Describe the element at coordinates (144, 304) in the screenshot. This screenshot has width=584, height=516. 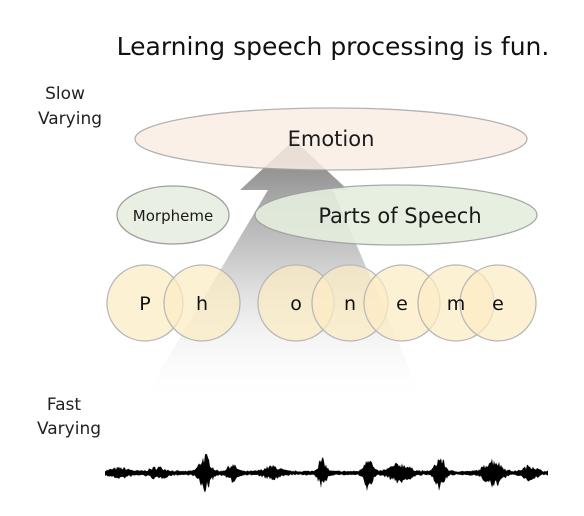
I see `phoneme-letter: P` at that location.